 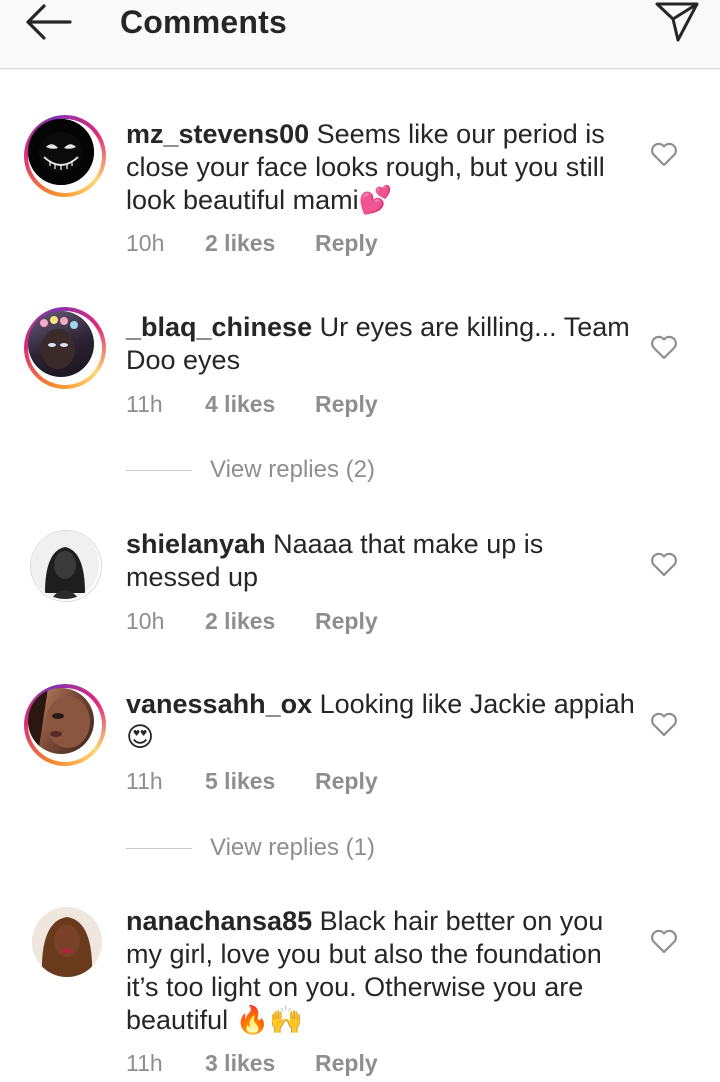 I want to click on two-hearts-emoji: 💕, so click(x=375, y=200).